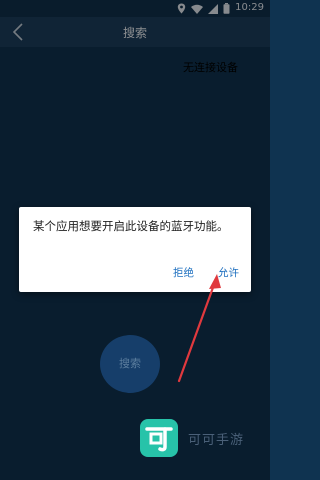 The image size is (320, 480). What do you see at coordinates (228, 272) in the screenshot?
I see `allow-button: 允许` at bounding box center [228, 272].